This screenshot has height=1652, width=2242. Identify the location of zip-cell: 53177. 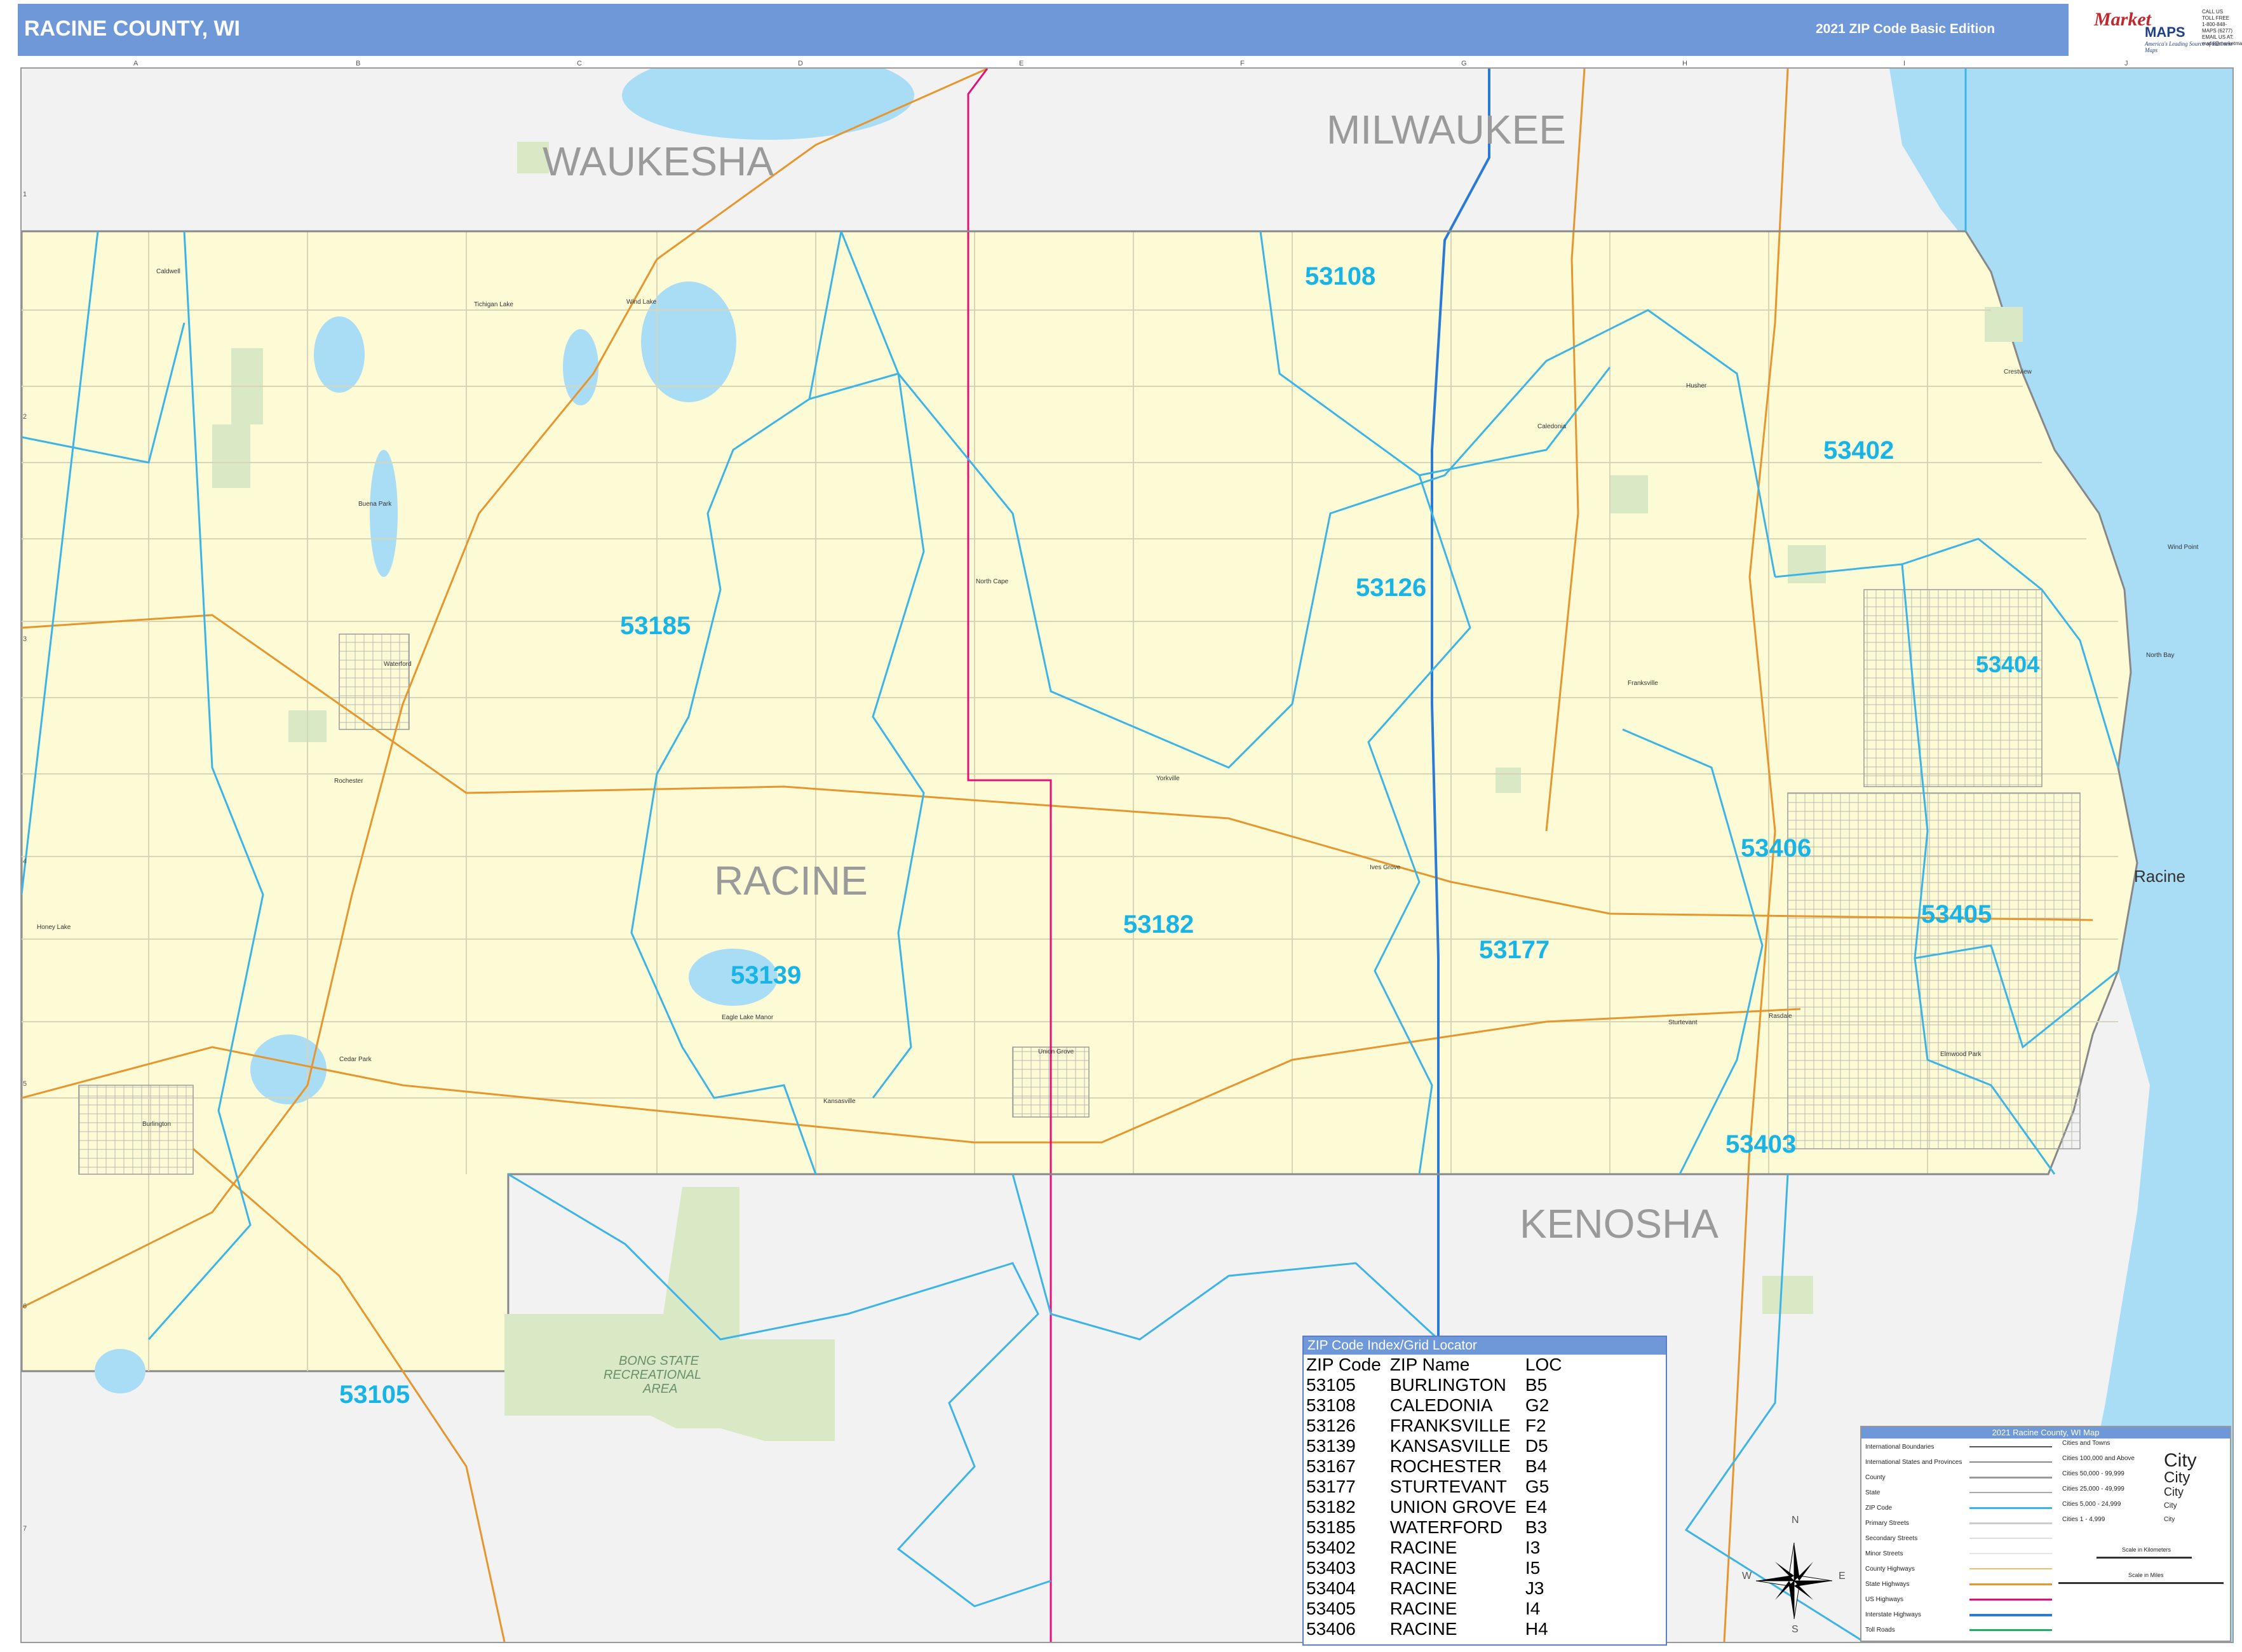
(1331, 1486).